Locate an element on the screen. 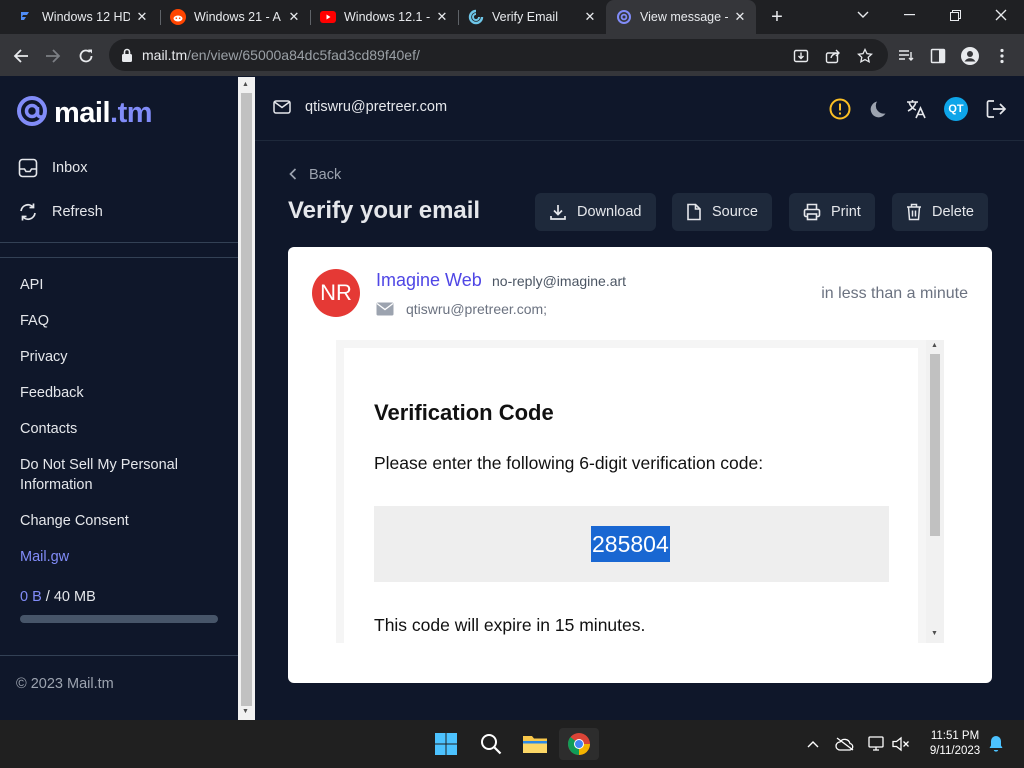 The image size is (1024, 768). youtube-icon is located at coordinates (328, 17).